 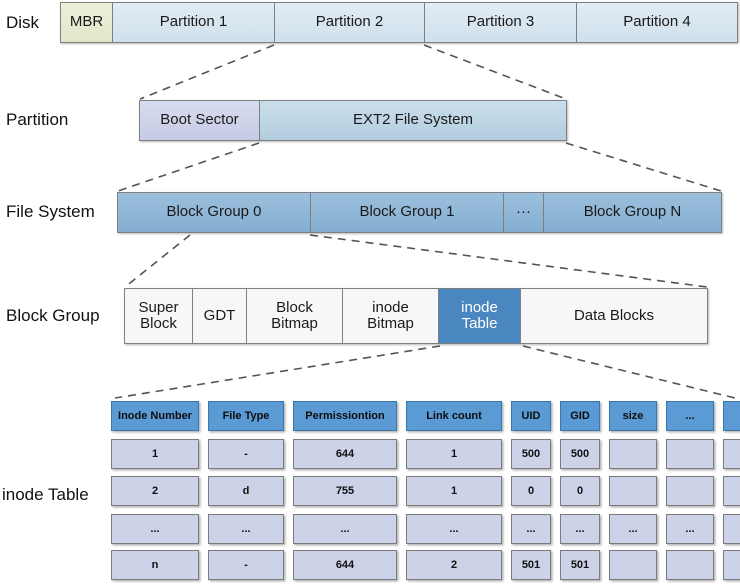 What do you see at coordinates (391, 316) in the screenshot?
I see `bg-cell-inode-bitmap: inode Bitmap` at bounding box center [391, 316].